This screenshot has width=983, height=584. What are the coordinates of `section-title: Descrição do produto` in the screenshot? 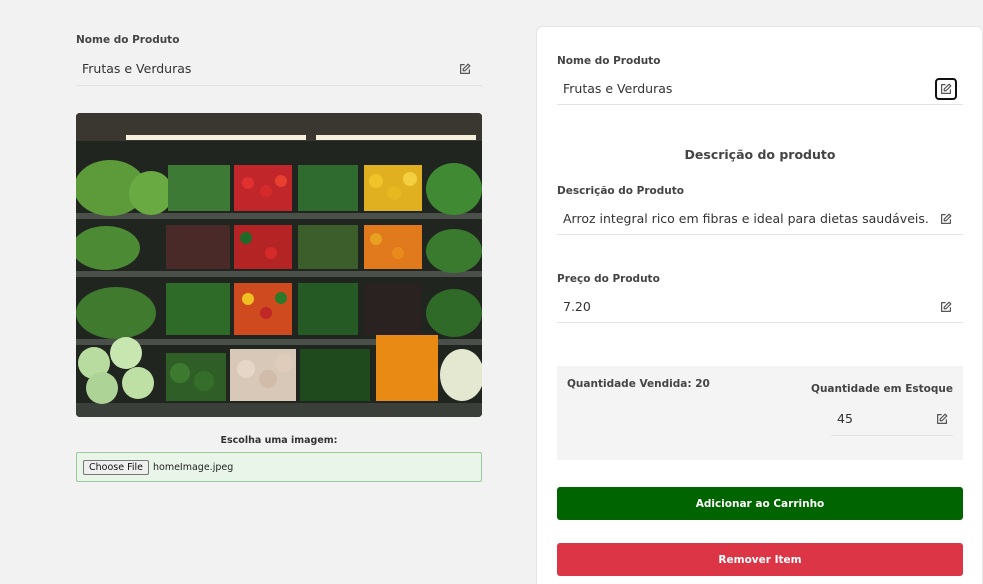 It's located at (760, 154).